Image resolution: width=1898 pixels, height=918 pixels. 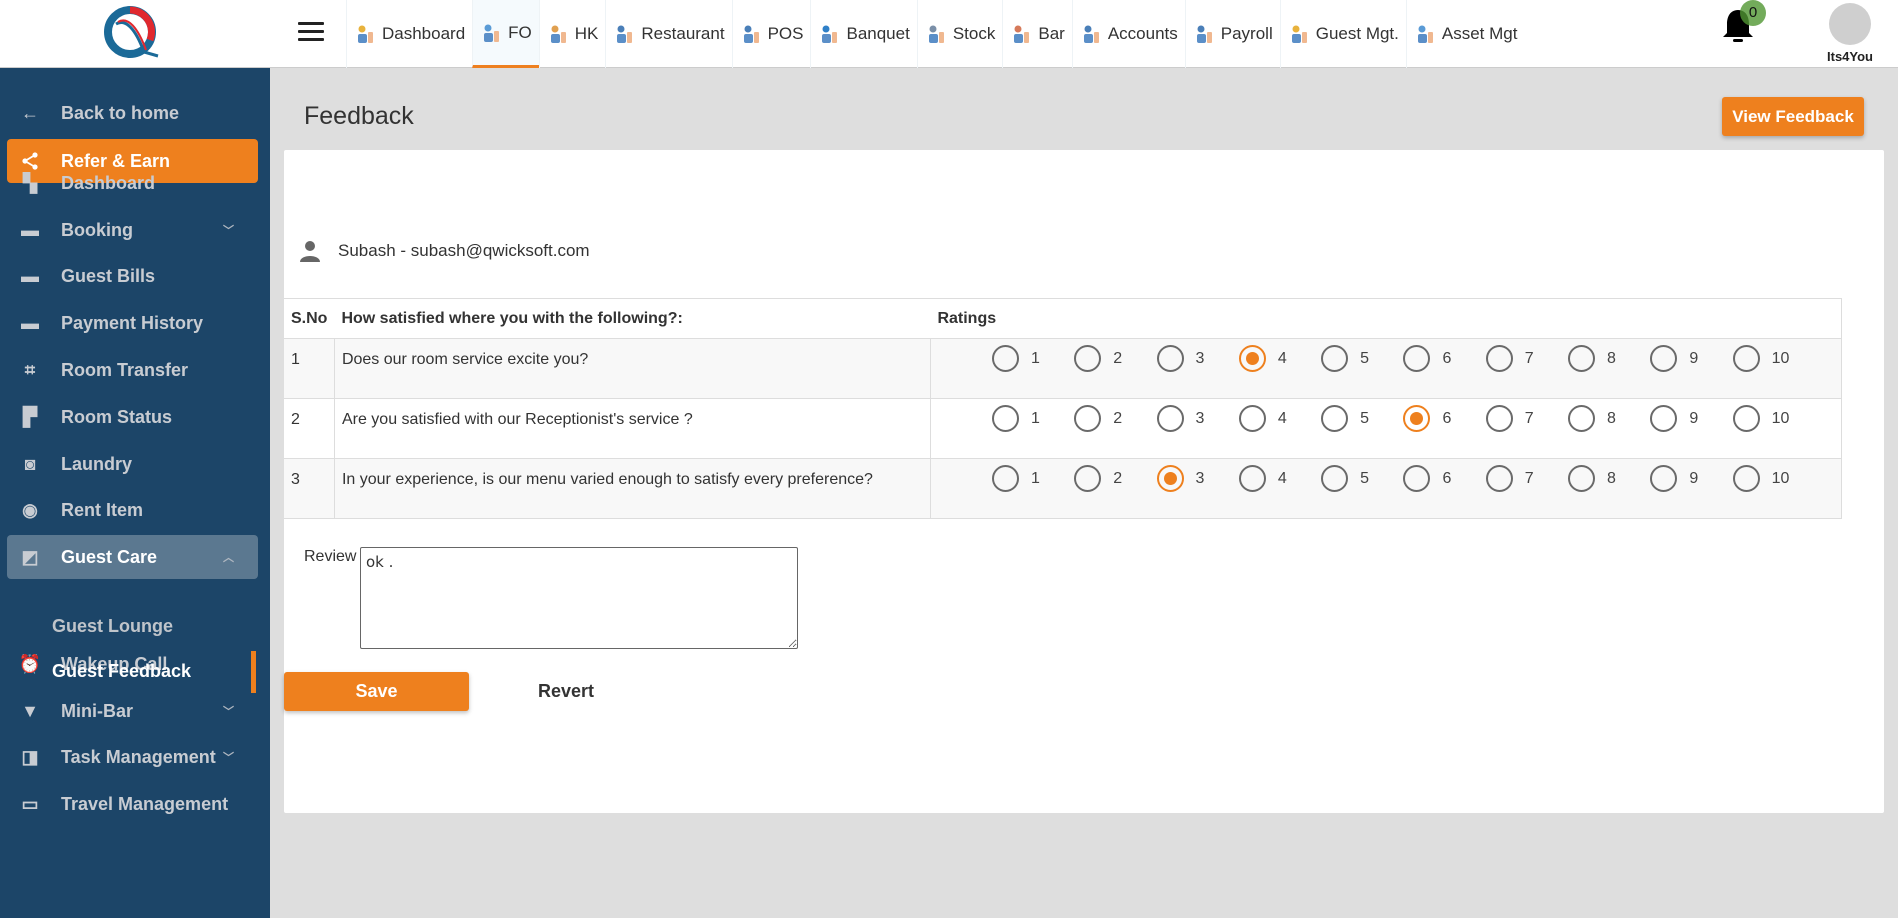 I want to click on review-textarea, so click(x=579, y=598).